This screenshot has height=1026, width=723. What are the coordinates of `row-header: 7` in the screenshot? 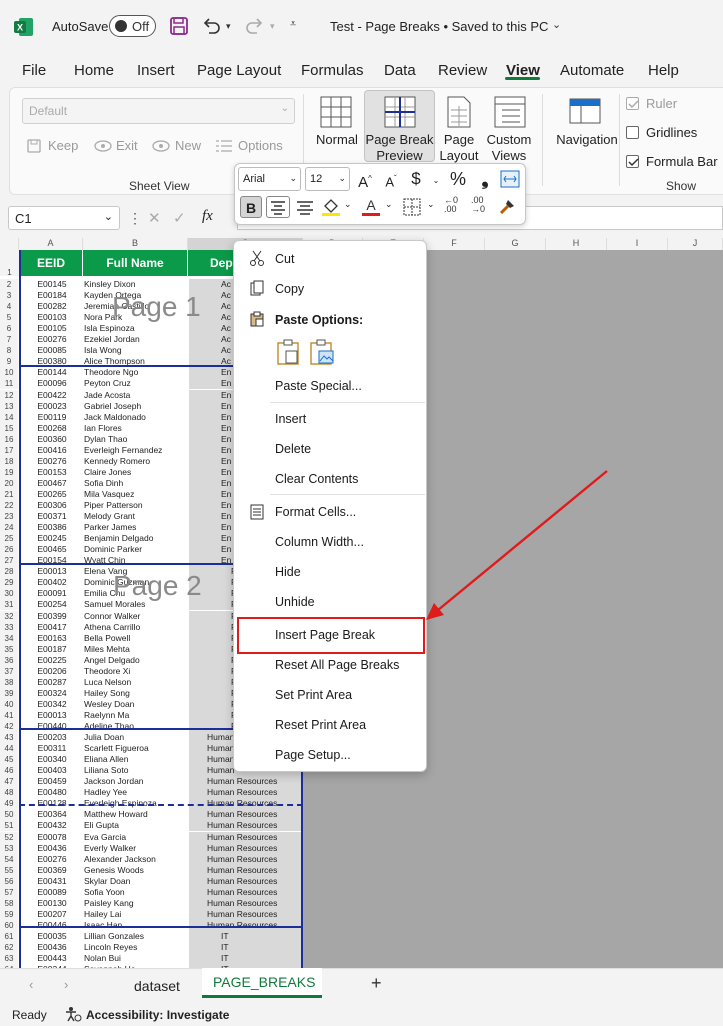 It's located at (9, 340).